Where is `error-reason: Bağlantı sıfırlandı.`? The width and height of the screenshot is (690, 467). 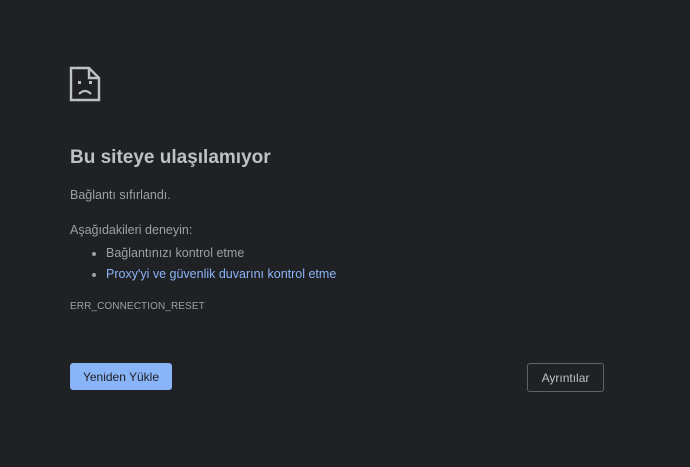 error-reason: Bağlantı sıfırlandı. is located at coordinates (120, 195).